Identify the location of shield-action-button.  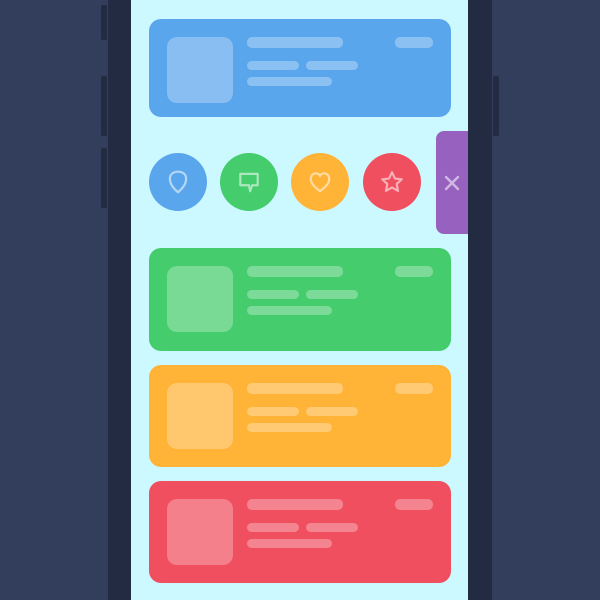
(178, 182).